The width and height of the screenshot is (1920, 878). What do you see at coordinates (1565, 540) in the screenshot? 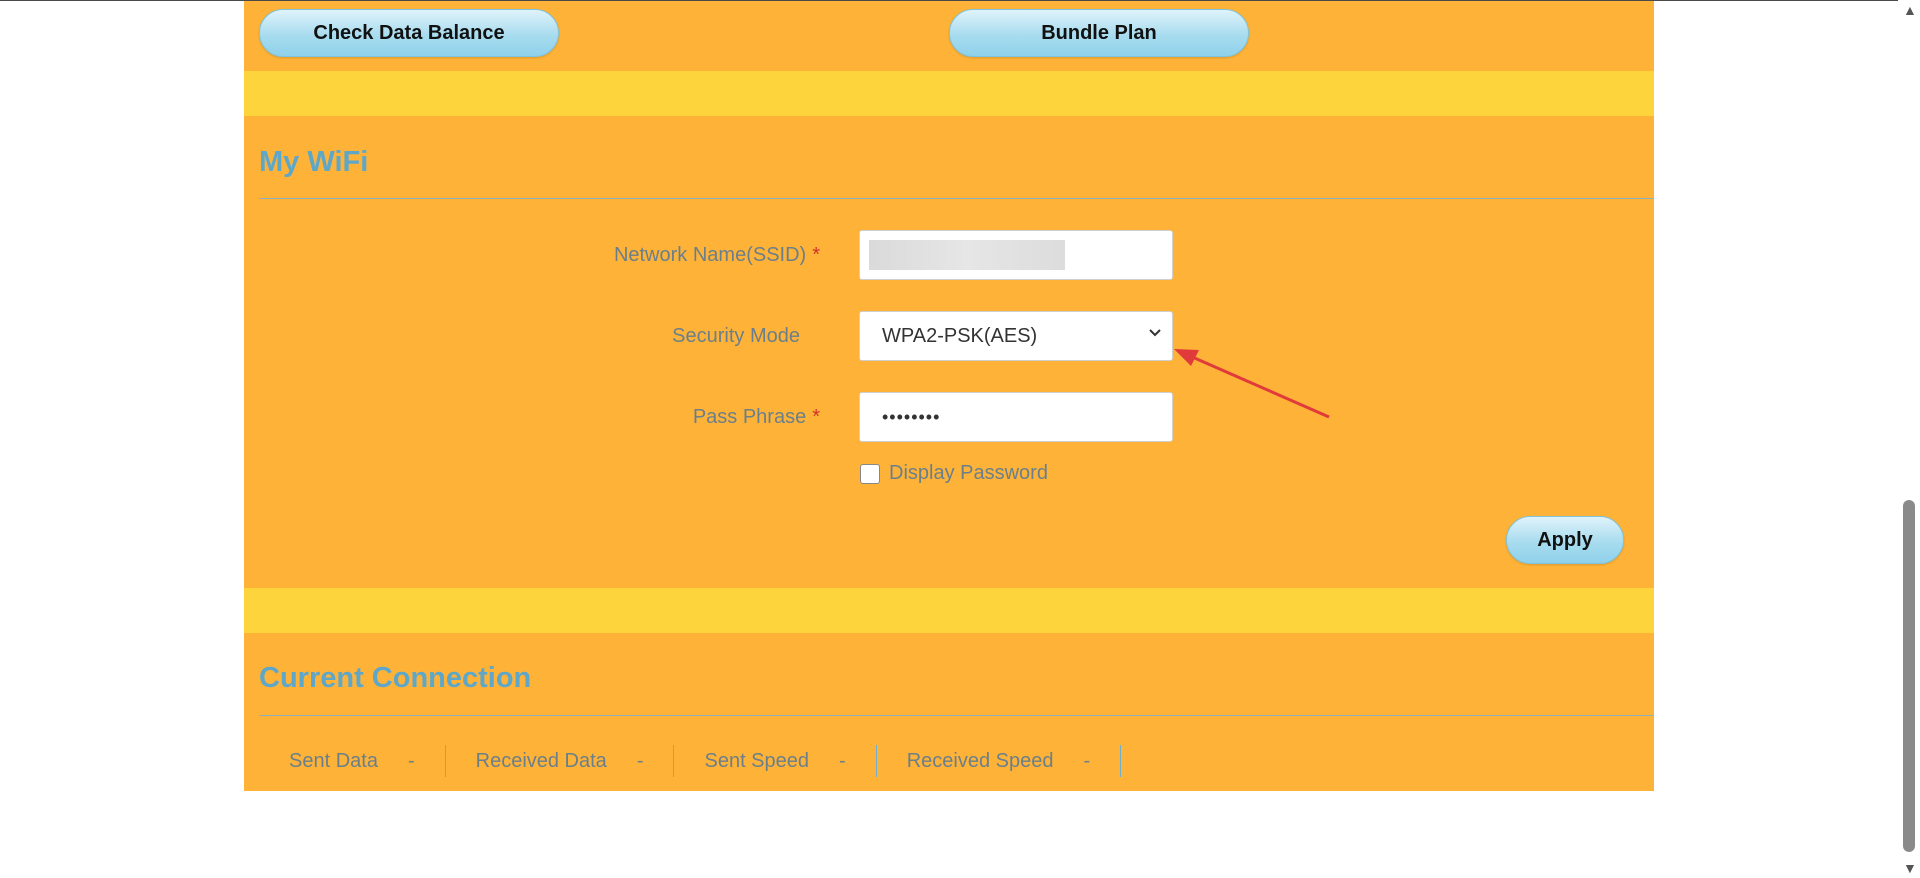
I see `apply-button: Apply` at bounding box center [1565, 540].